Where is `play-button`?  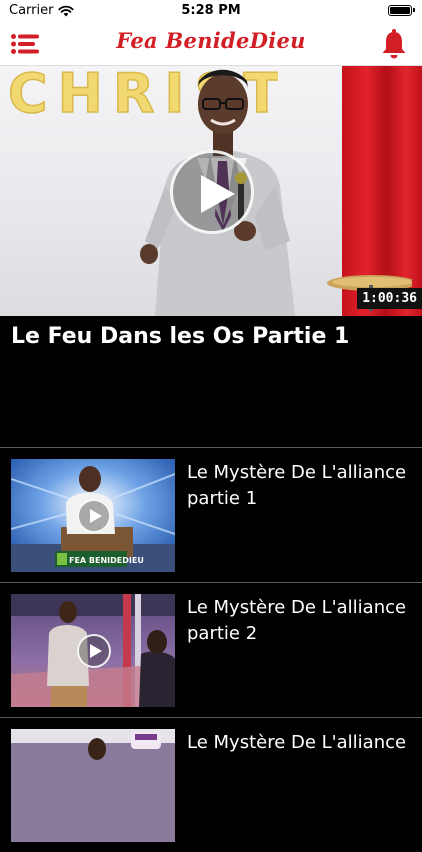
play-button is located at coordinates (212, 192).